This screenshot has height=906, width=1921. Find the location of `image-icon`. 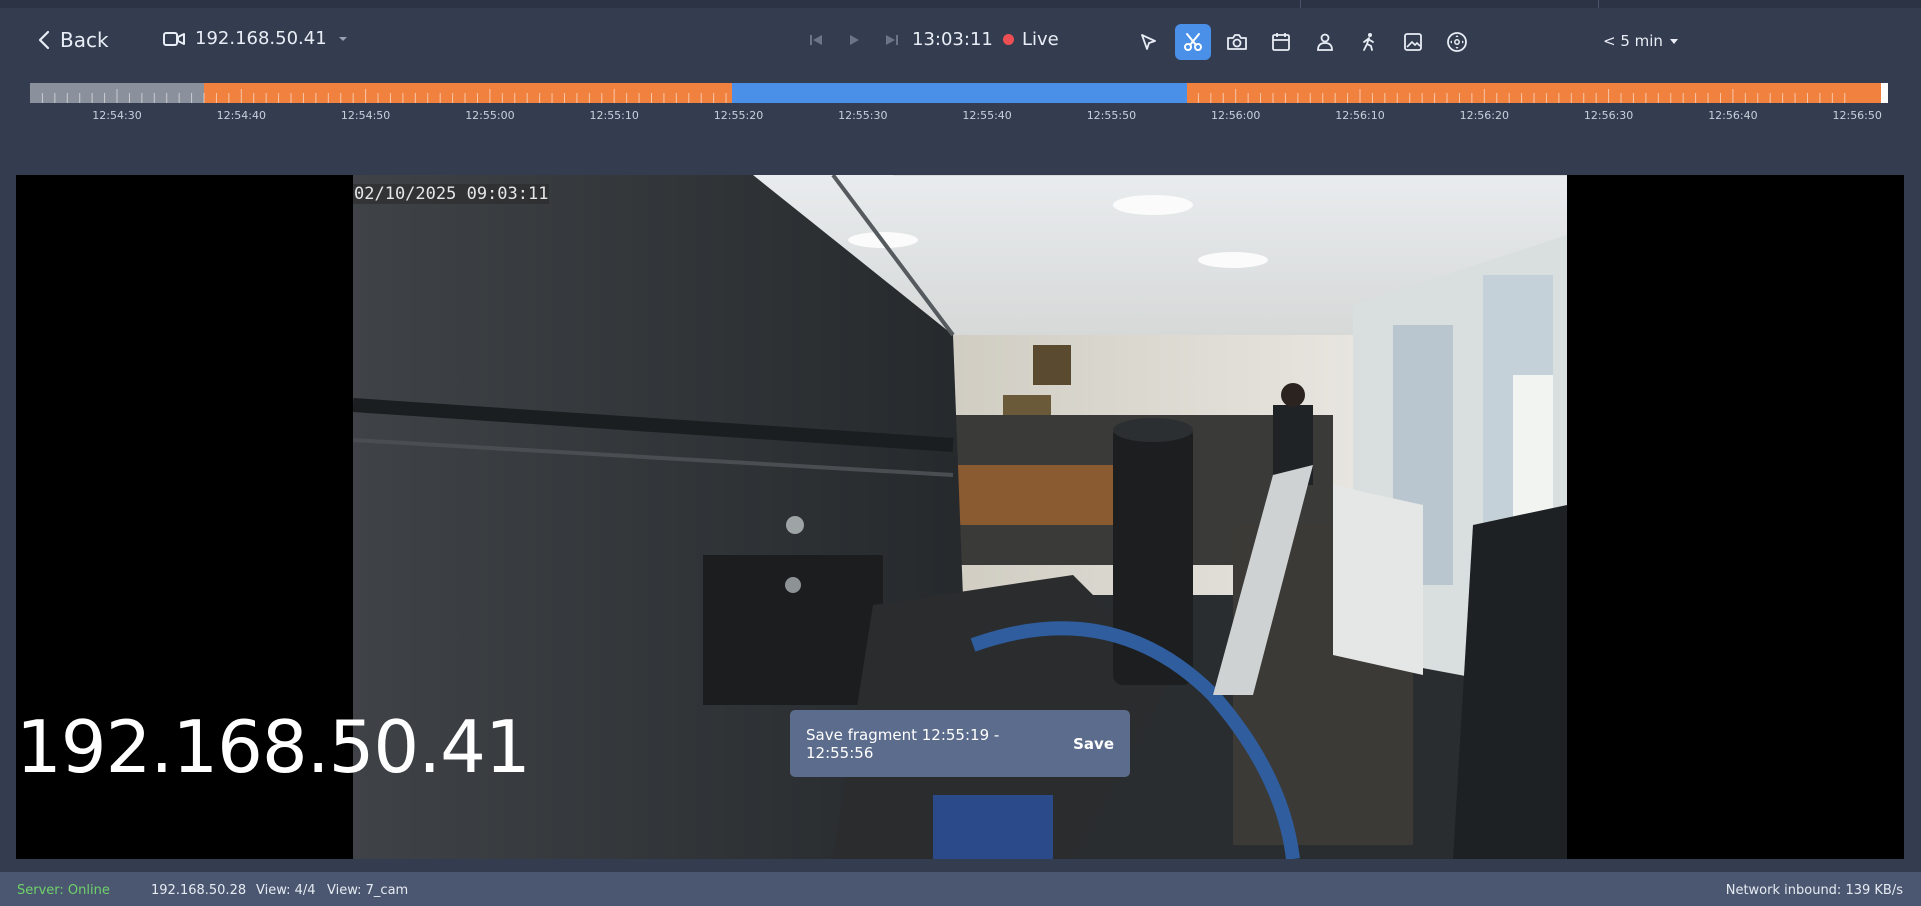

image-icon is located at coordinates (1413, 42).